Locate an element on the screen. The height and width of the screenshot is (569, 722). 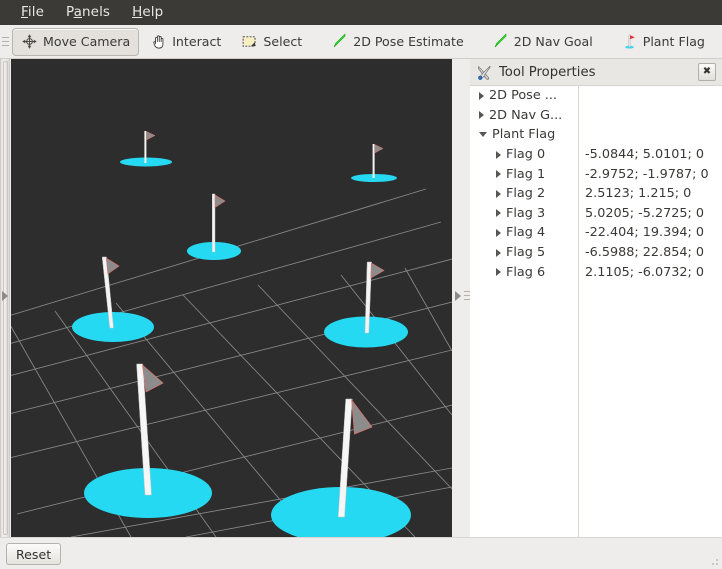
plant-flag-icon is located at coordinates (629, 41).